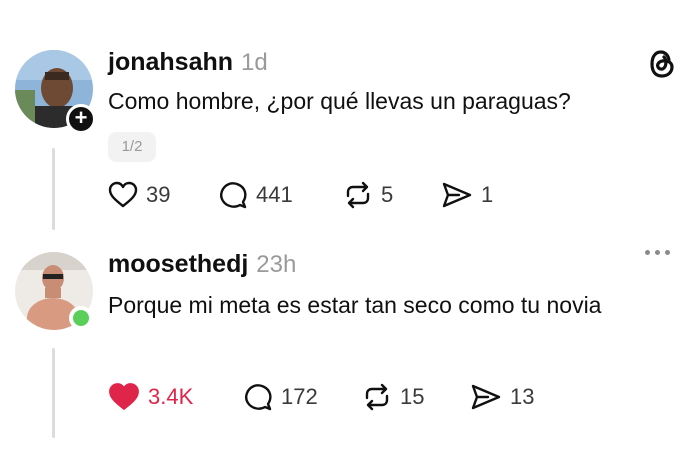 The height and width of the screenshot is (453, 700). I want to click on threads-logo-icon, so click(662, 66).